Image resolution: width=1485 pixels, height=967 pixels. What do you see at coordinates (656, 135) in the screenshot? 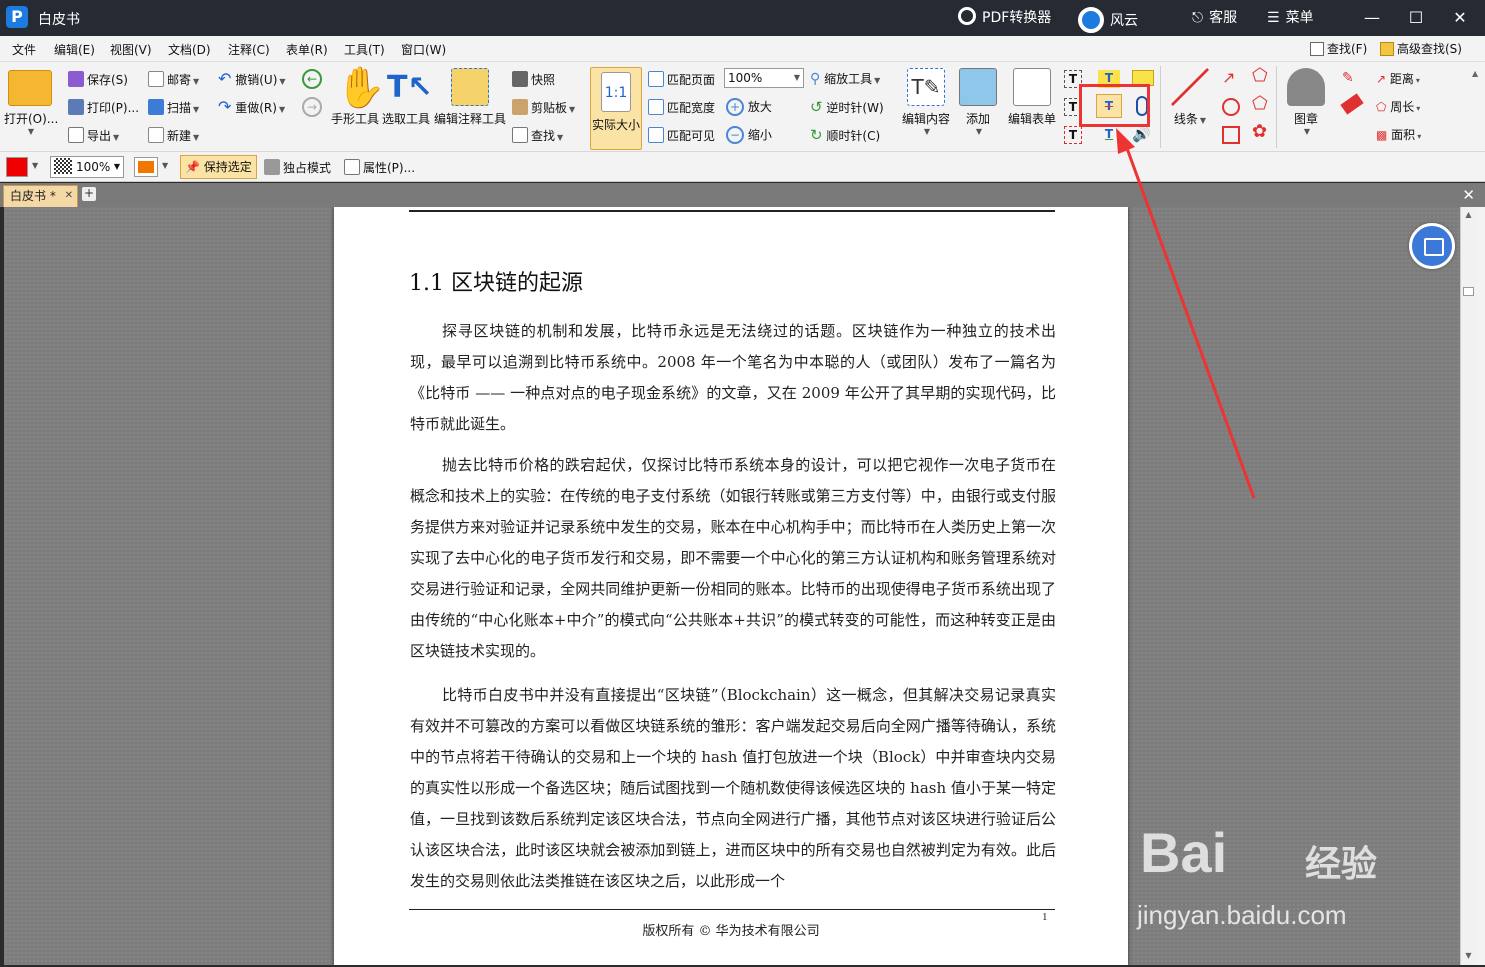
I see `fit-visible-icon` at bounding box center [656, 135].